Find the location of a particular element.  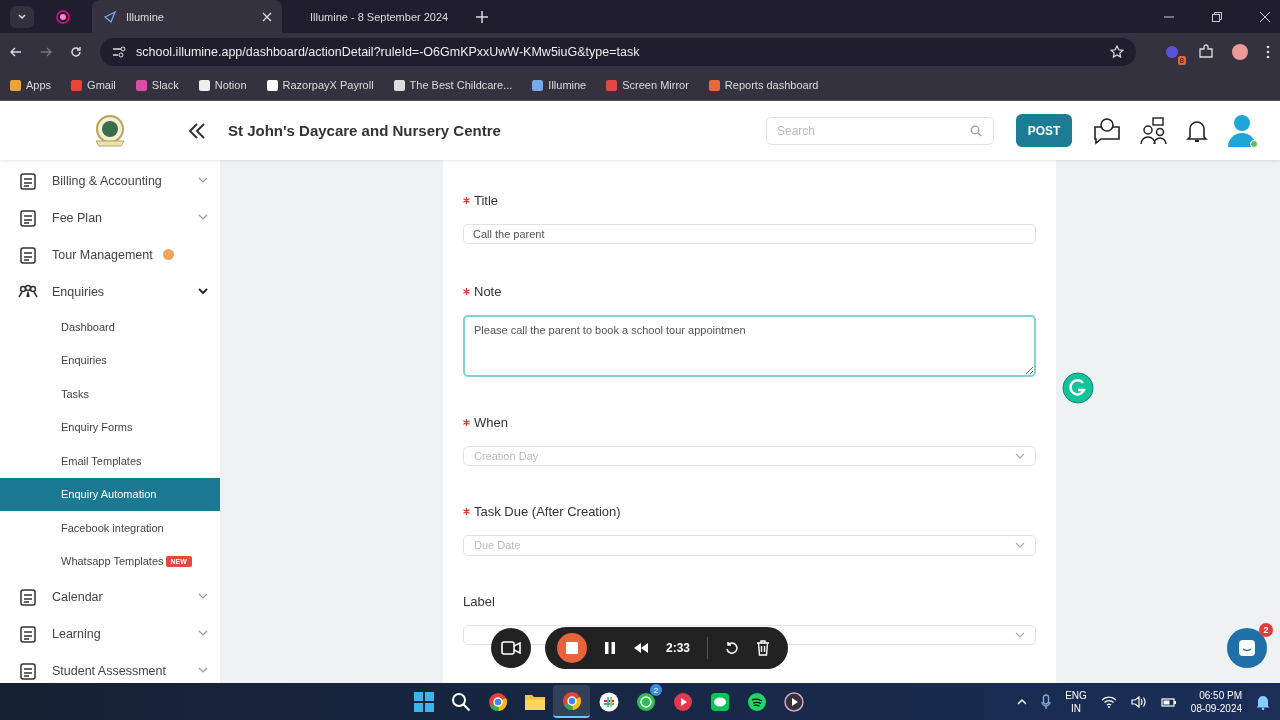

collapse-sidebar-icon is located at coordinates (197, 130).